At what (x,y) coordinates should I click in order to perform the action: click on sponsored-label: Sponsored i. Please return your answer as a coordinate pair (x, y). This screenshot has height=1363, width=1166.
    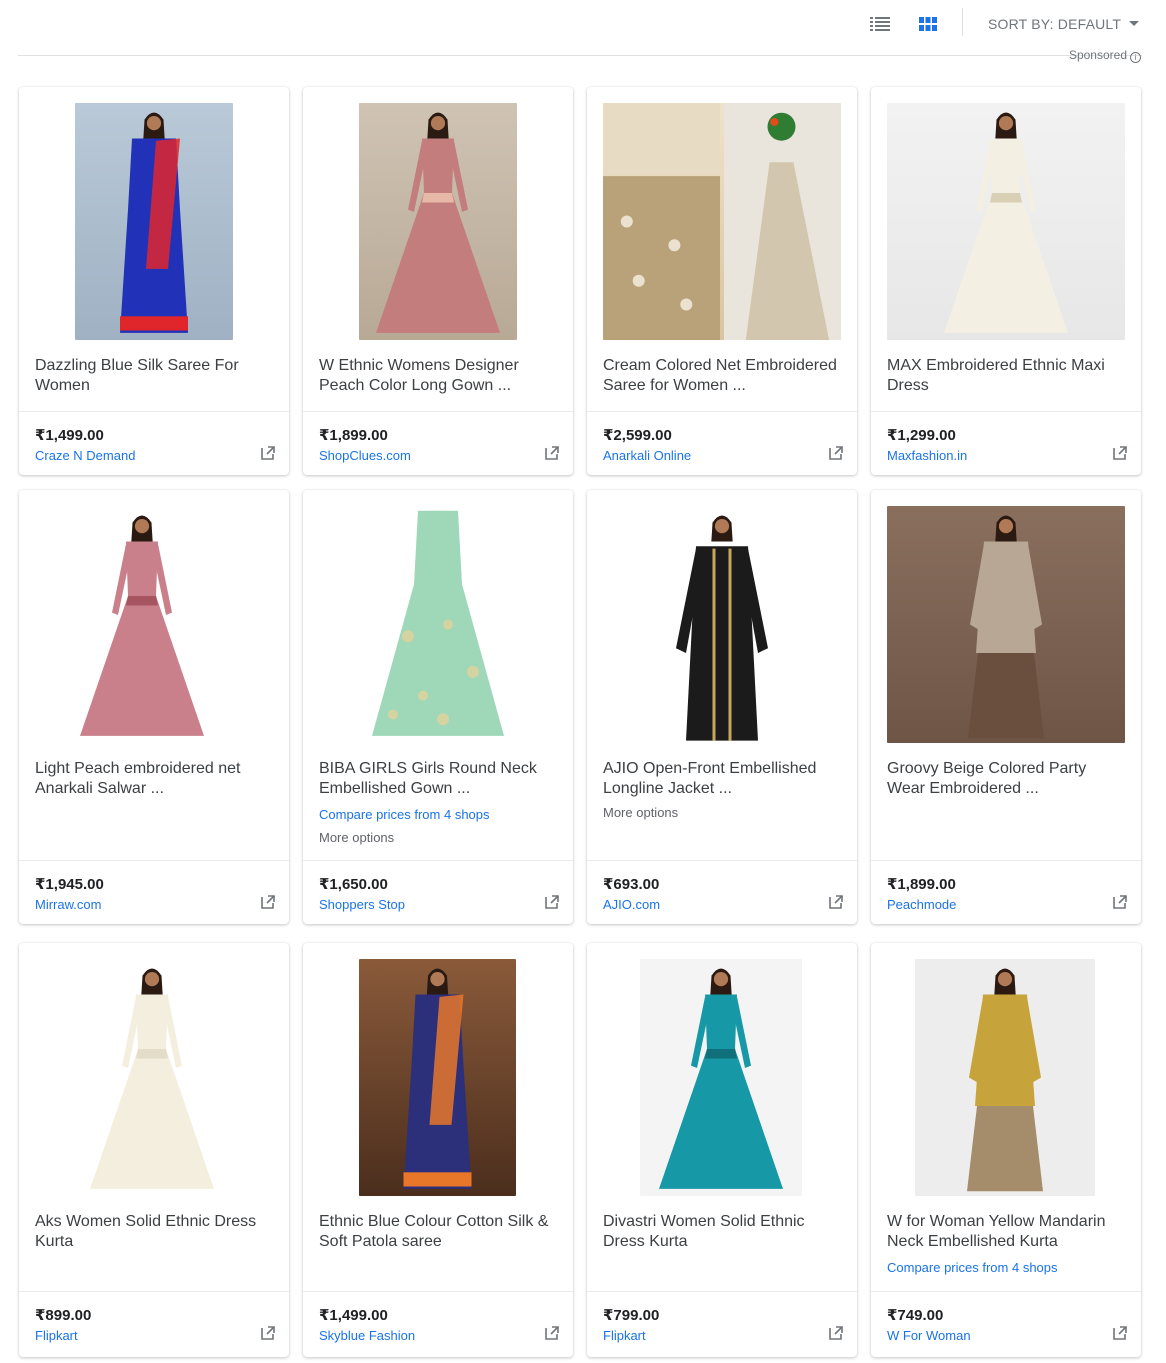
    Looking at the image, I should click on (1105, 55).